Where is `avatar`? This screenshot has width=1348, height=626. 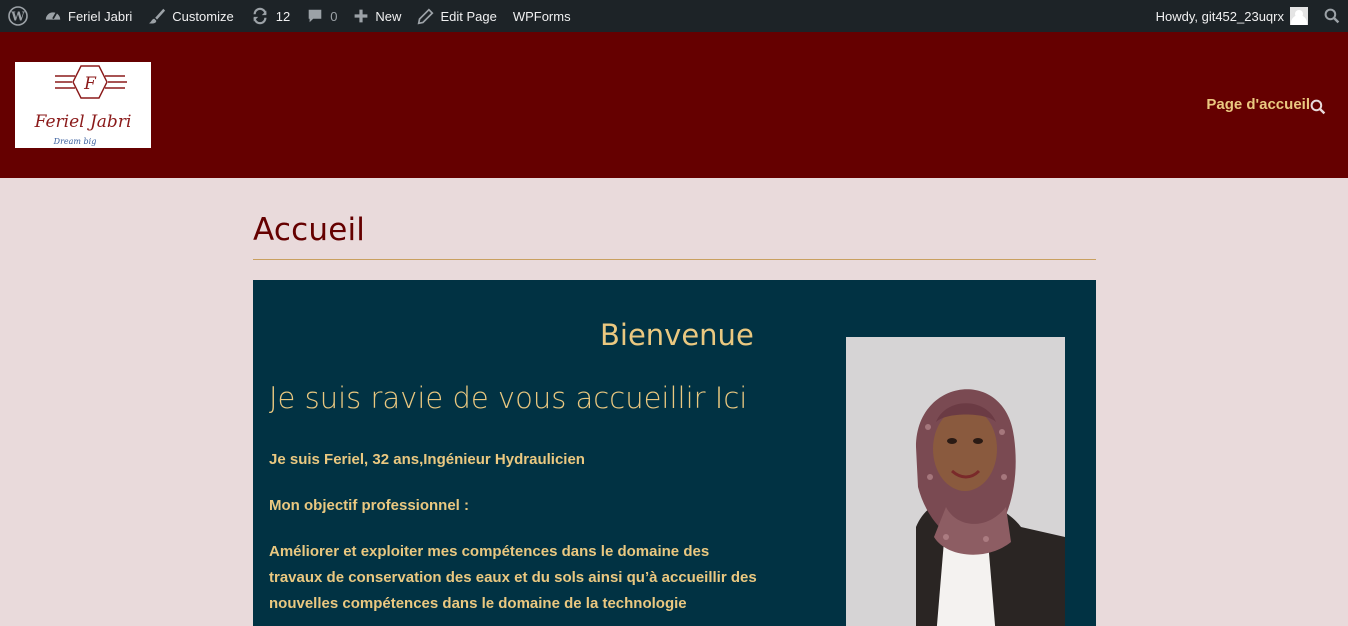
avatar is located at coordinates (1299, 16).